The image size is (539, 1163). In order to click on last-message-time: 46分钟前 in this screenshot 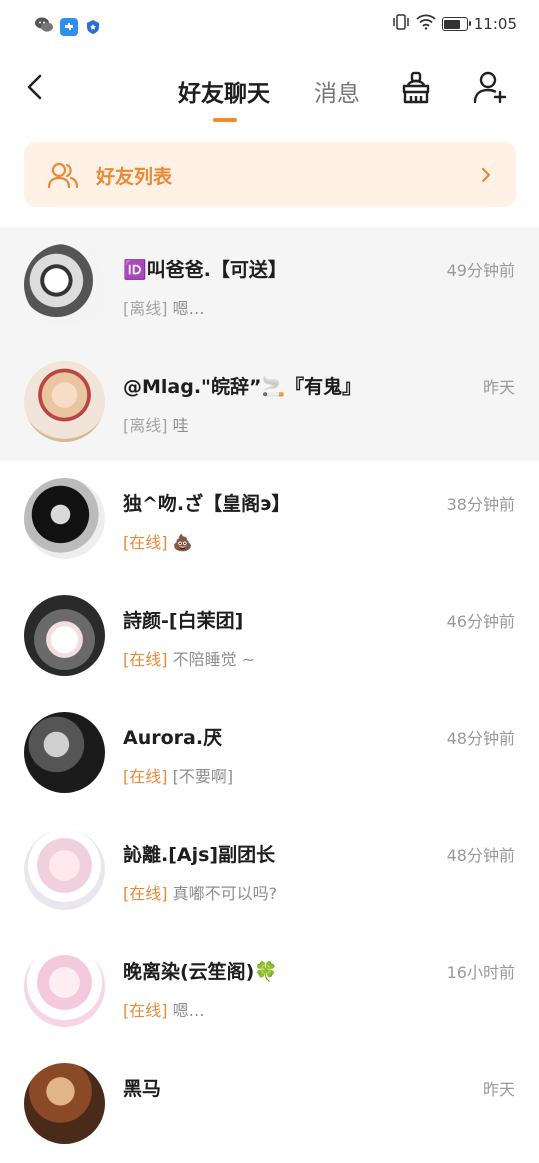, I will do `click(480, 621)`.